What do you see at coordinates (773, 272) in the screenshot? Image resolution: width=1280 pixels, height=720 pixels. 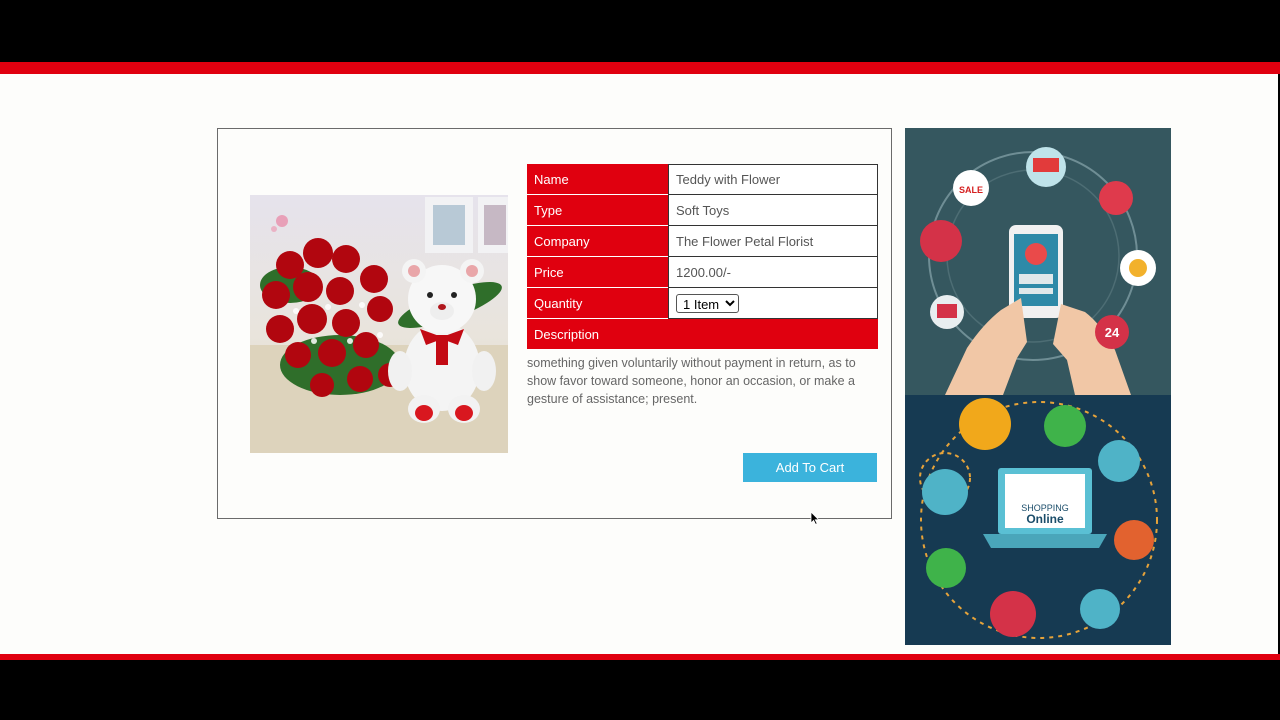 I see `price-value: 1200.00/-` at bounding box center [773, 272].